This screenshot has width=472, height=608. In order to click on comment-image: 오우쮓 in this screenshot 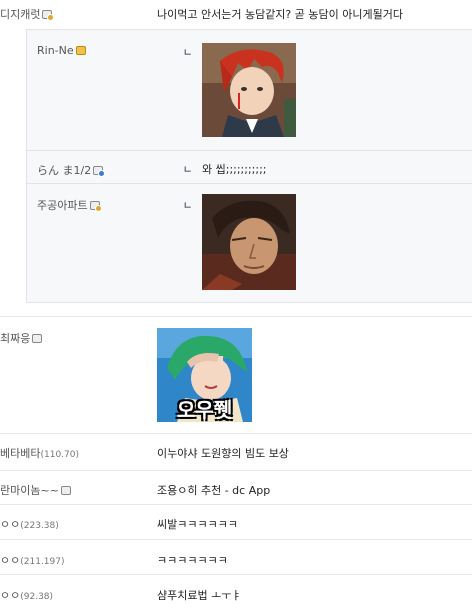, I will do `click(204, 375)`.